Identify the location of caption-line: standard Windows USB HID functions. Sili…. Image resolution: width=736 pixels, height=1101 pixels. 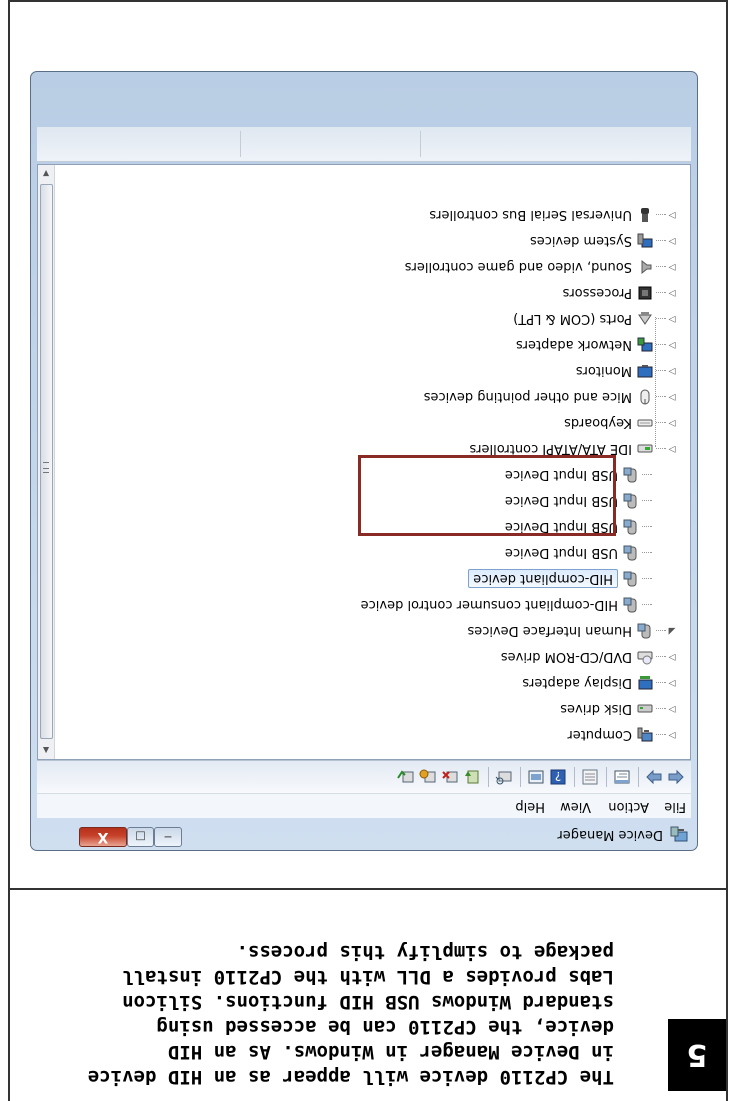
(368, 1002).